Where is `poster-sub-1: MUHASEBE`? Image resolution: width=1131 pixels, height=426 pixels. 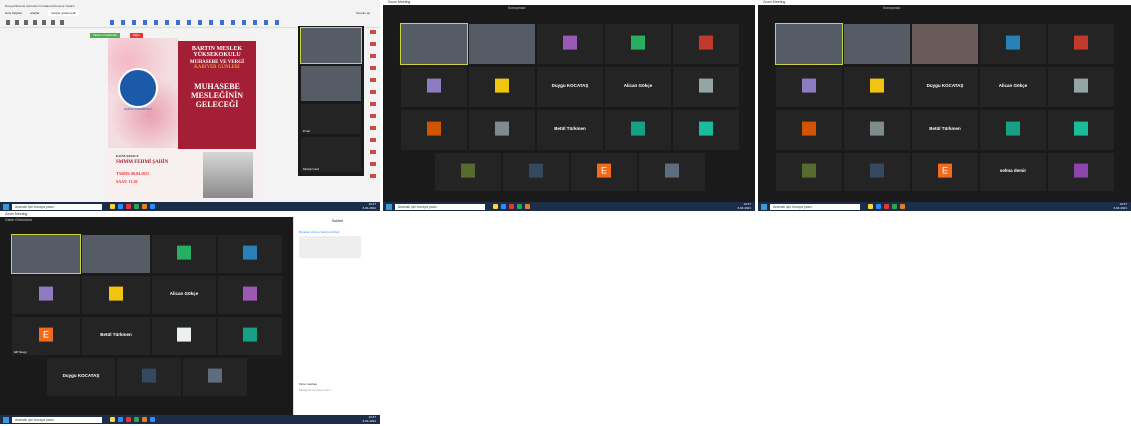 poster-sub-1: MUHASEBE is located at coordinates (217, 86).